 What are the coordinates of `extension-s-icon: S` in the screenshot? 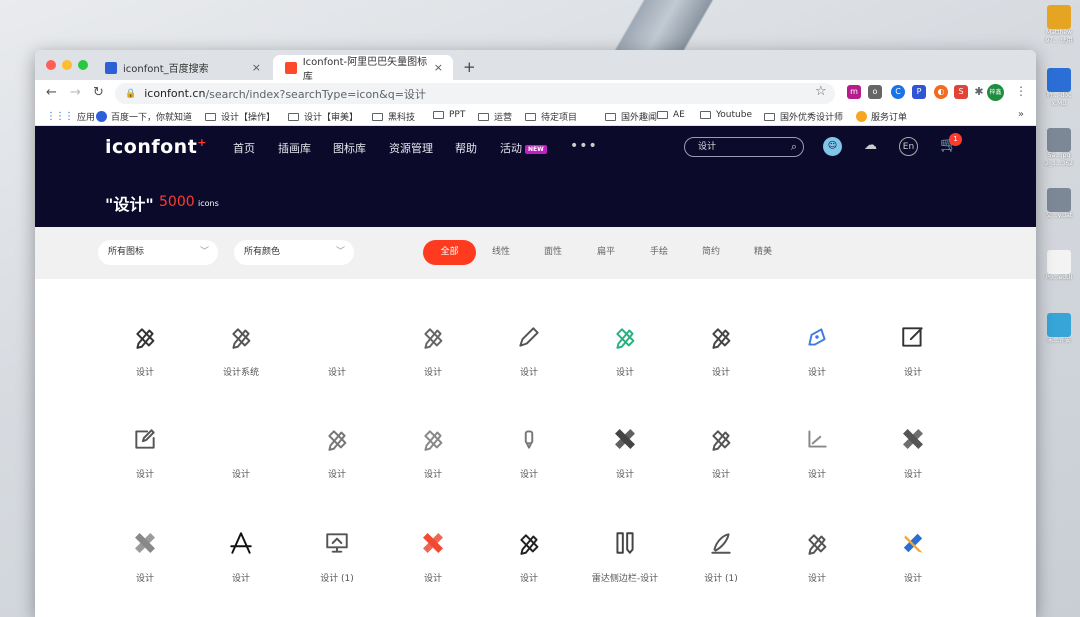 It's located at (961, 92).